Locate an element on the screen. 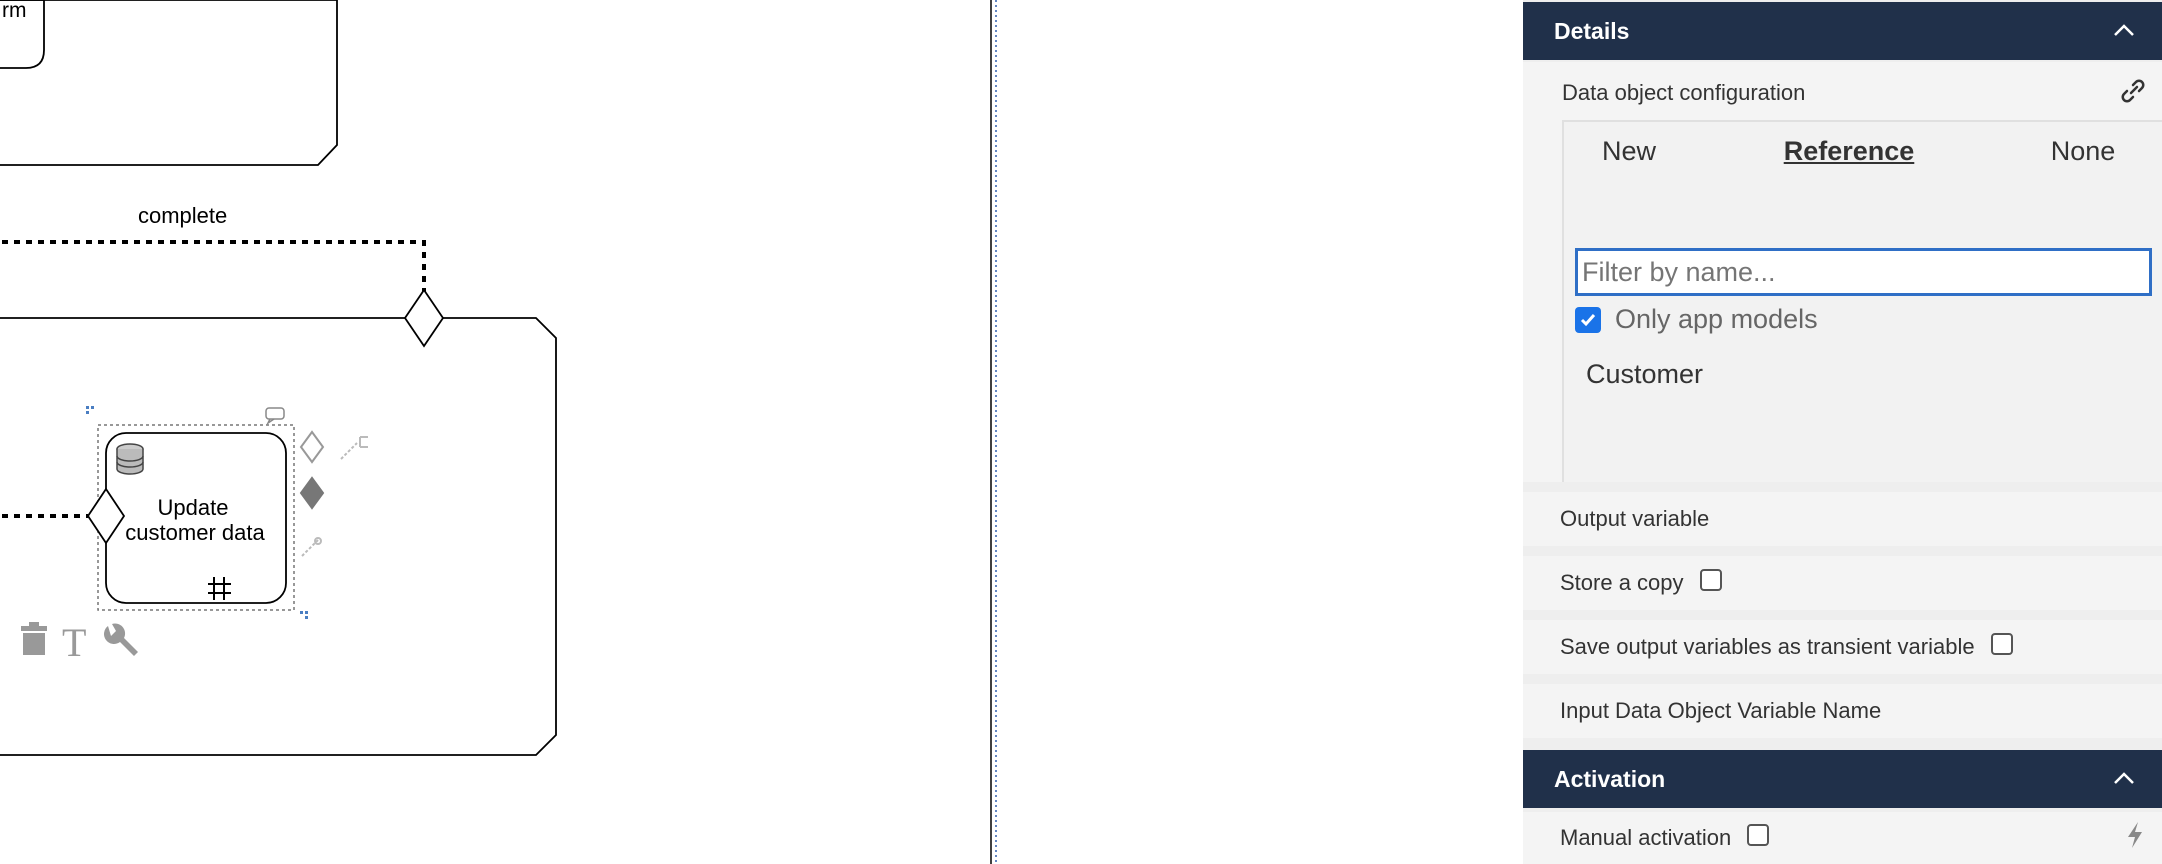  checkmark-icon is located at coordinates (1588, 319).